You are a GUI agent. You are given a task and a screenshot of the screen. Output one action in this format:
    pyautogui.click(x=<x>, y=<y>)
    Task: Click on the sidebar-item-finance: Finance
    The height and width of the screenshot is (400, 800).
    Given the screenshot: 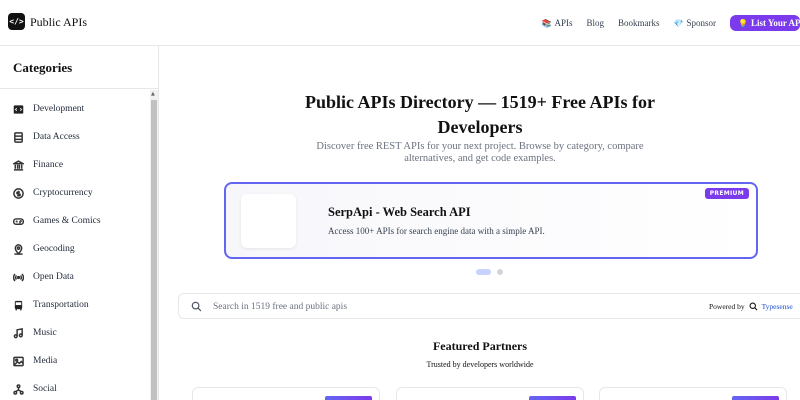 What is the action you would take?
    pyautogui.click(x=37, y=165)
    